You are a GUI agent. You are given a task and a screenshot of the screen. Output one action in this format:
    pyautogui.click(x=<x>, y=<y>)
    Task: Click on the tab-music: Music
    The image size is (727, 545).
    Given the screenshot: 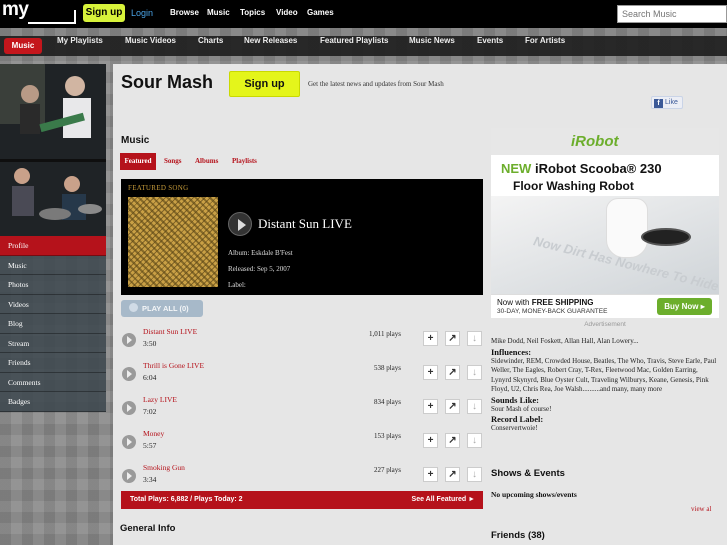 What is the action you would take?
    pyautogui.click(x=23, y=46)
    